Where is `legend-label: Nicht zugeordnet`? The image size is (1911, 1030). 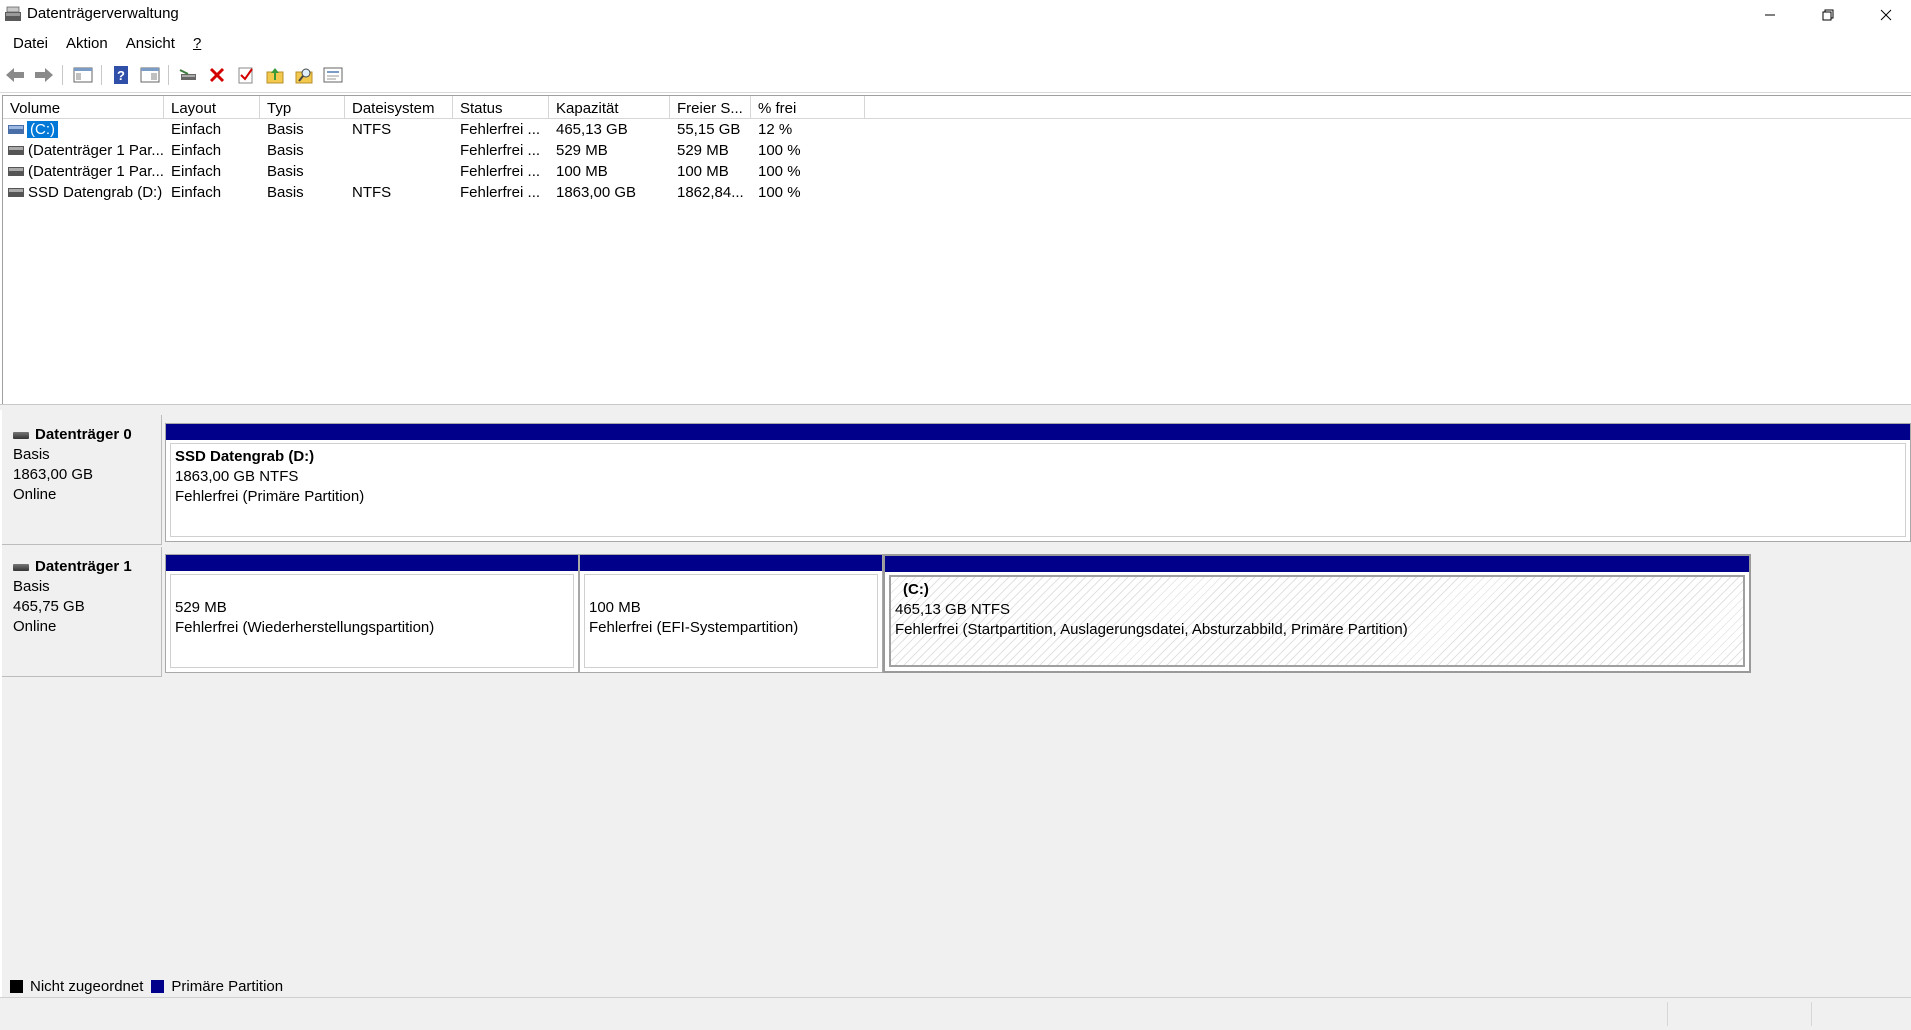
legend-label: Nicht zugeordnet is located at coordinates (87, 986).